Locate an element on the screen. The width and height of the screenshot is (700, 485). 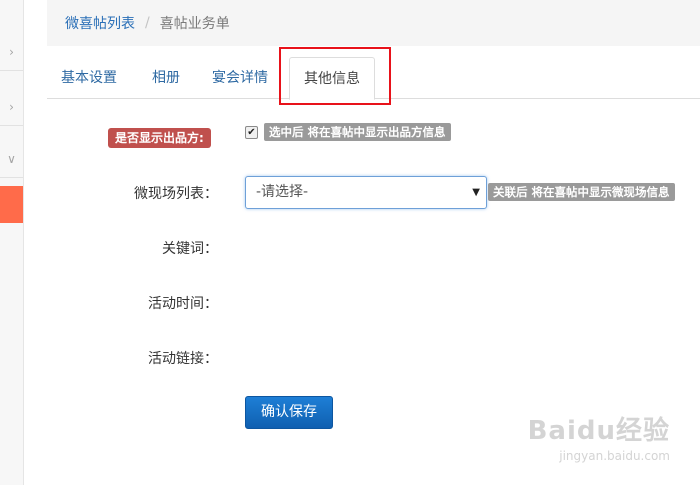
event-link-label: 活动链接： is located at coordinates (183, 359).